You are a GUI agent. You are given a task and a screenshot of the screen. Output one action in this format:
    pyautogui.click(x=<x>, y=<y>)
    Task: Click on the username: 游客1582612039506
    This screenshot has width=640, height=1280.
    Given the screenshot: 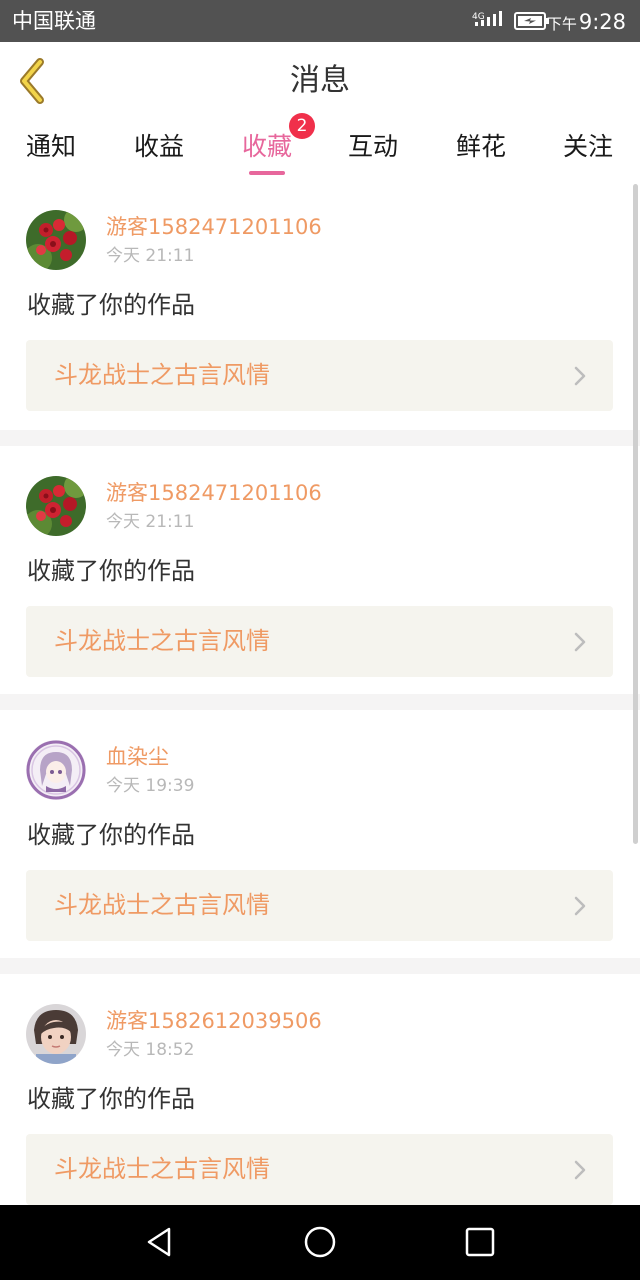 What is the action you would take?
    pyautogui.click(x=214, y=1021)
    